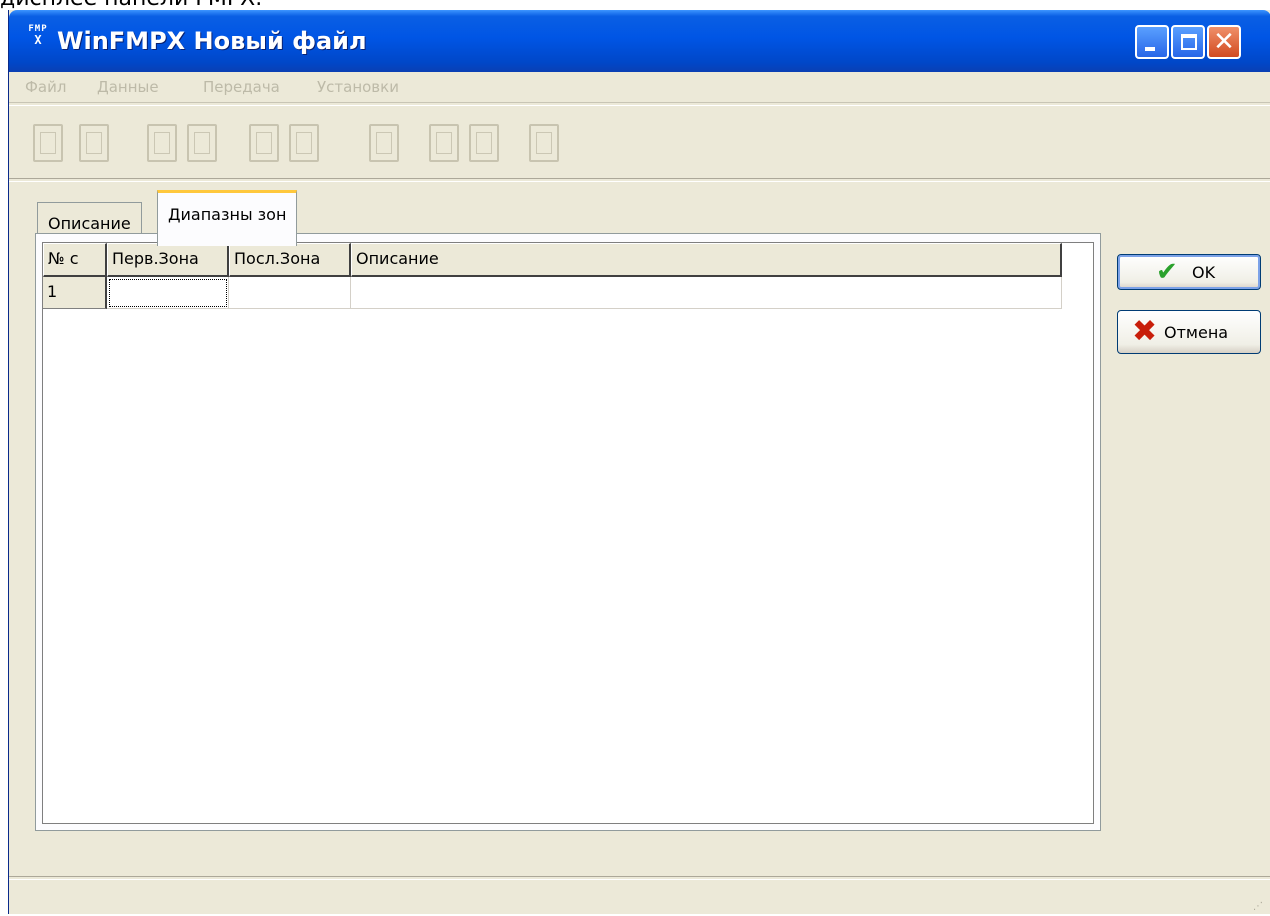  I want to click on send-icon, so click(484, 143).